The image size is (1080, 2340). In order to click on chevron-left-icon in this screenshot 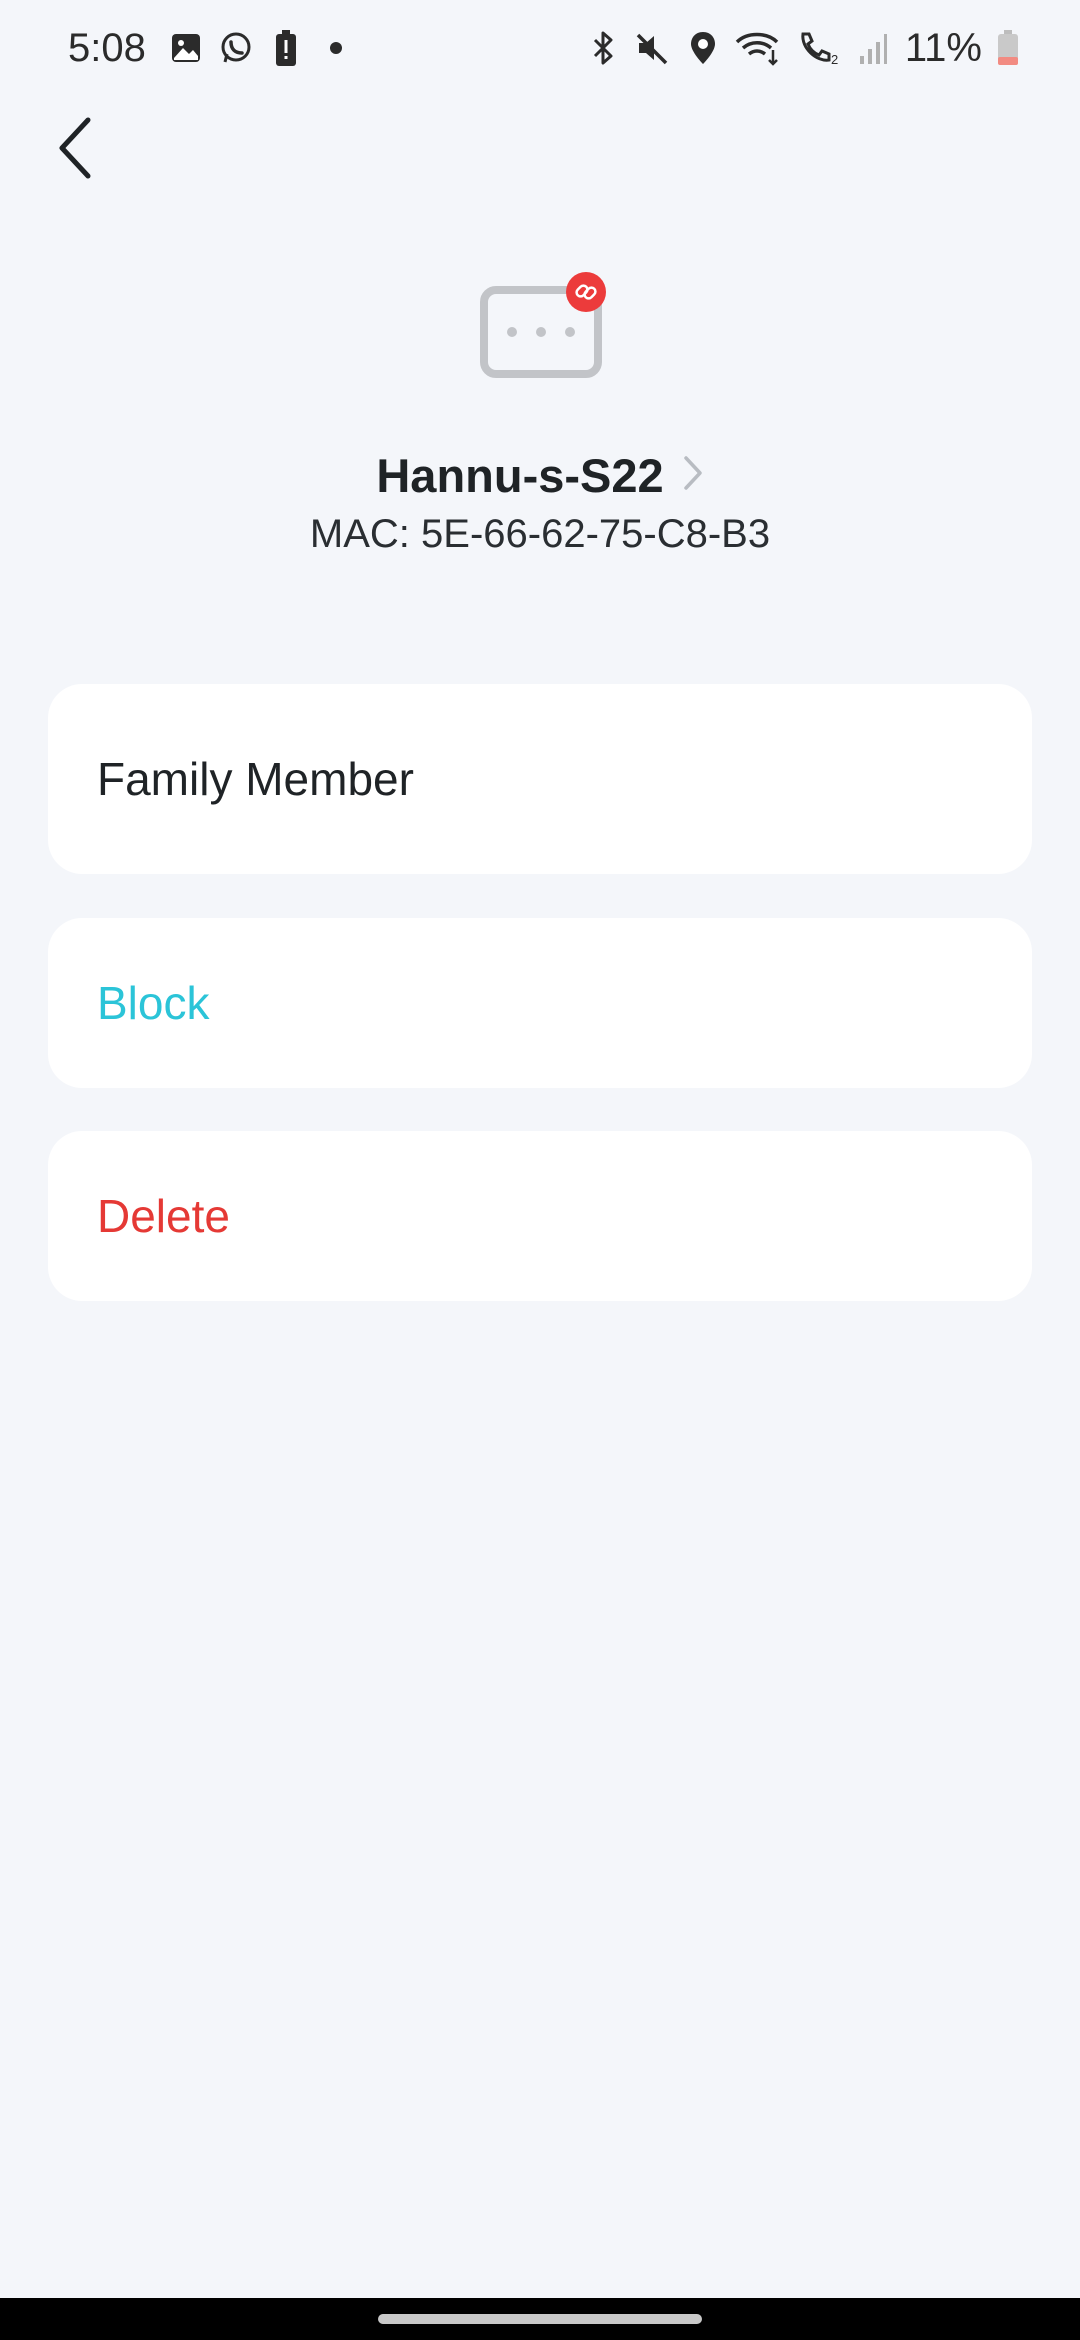, I will do `click(76, 150)`.